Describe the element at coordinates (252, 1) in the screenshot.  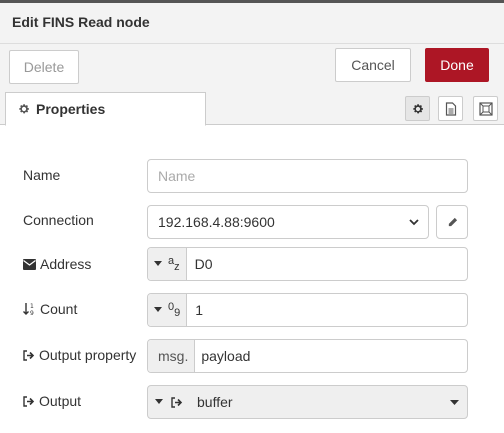
I see `top-bar` at that location.